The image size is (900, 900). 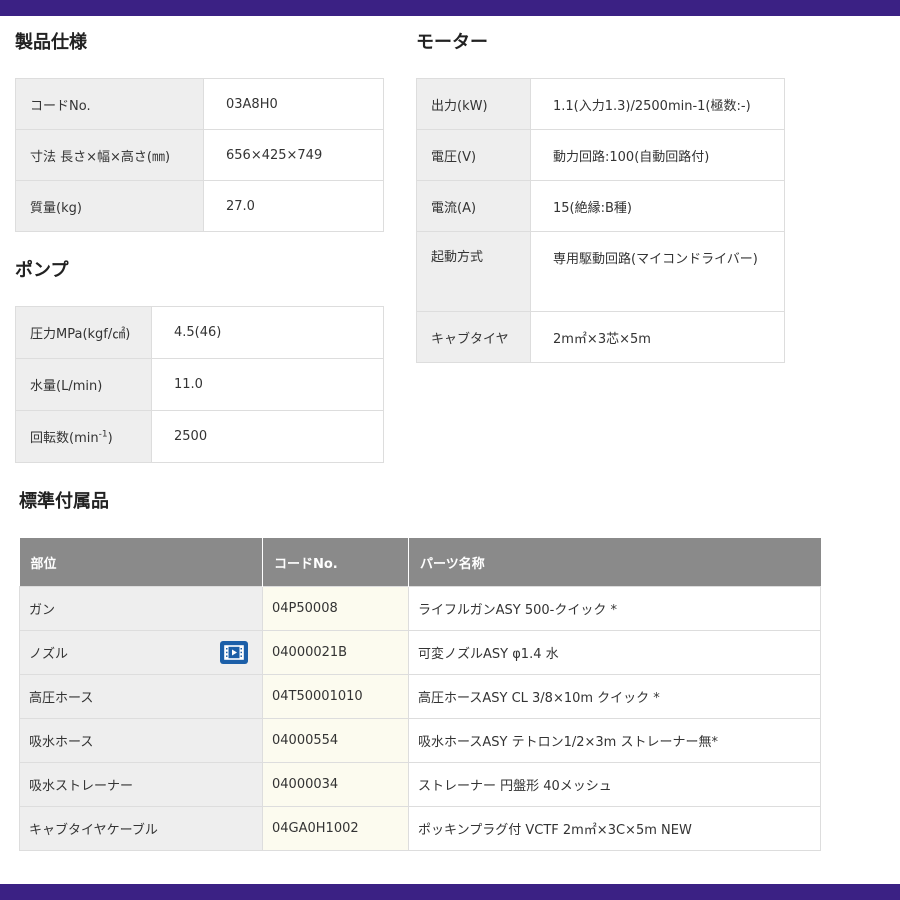 I want to click on table-row: 出力(kW) 1.1(入力1.3)/2500min-1(極数:-), so click(x=600, y=104).